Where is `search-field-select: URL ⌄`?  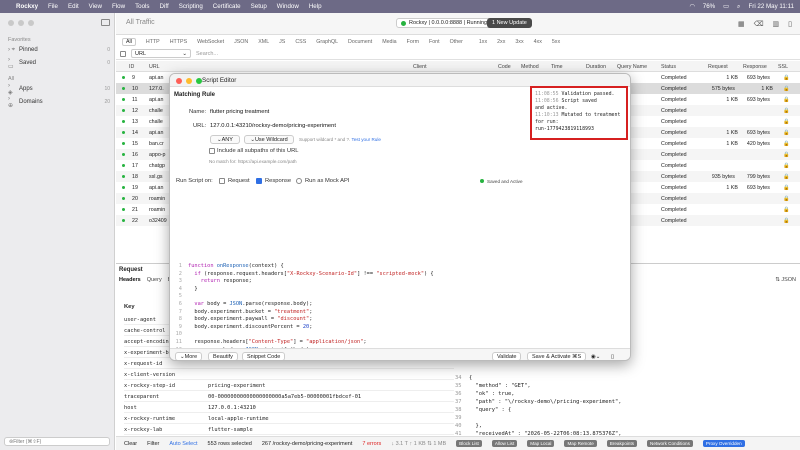
search-field-select: URL ⌄ is located at coordinates (161, 53).